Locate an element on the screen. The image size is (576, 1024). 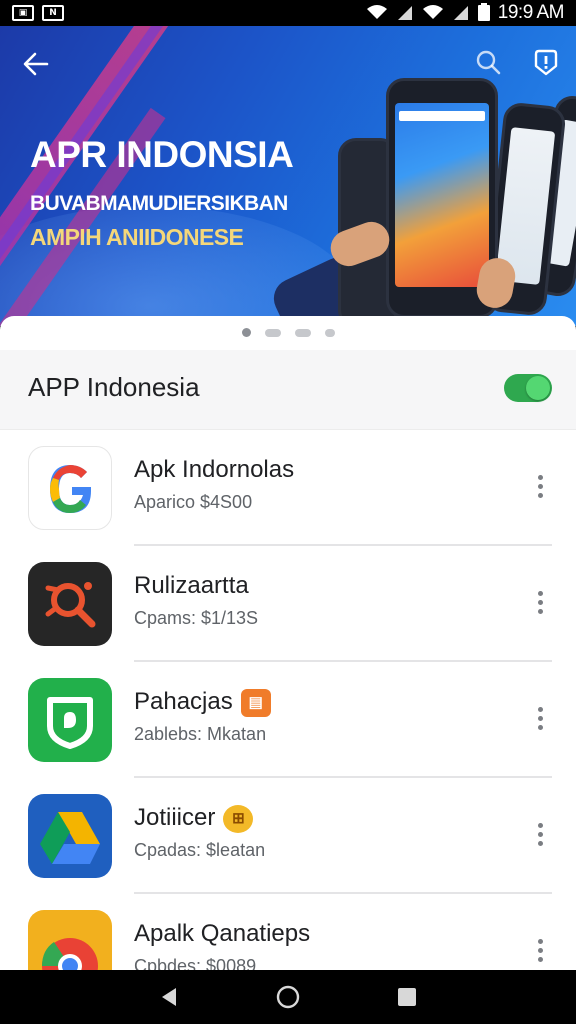
app-subtitle: Cpbdes: $0089 is located at coordinates (195, 963).